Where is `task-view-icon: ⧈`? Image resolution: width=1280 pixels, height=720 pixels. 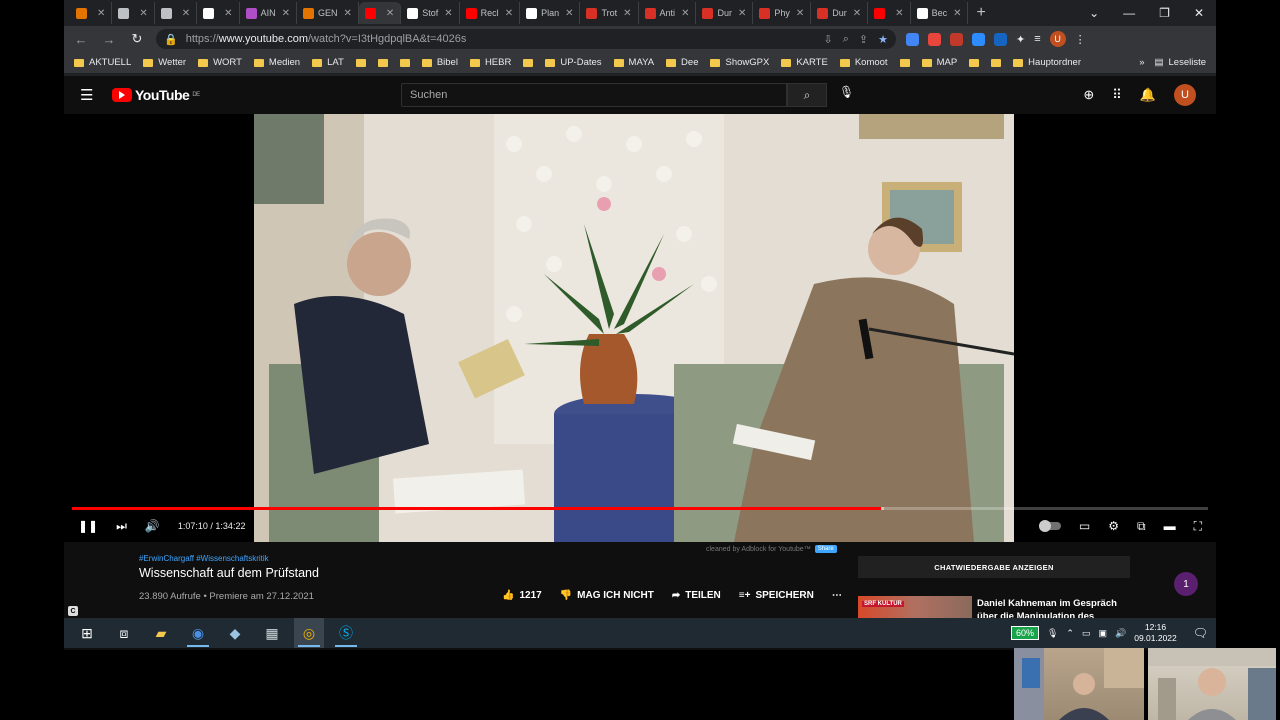 task-view-icon: ⧈ is located at coordinates (124, 633).